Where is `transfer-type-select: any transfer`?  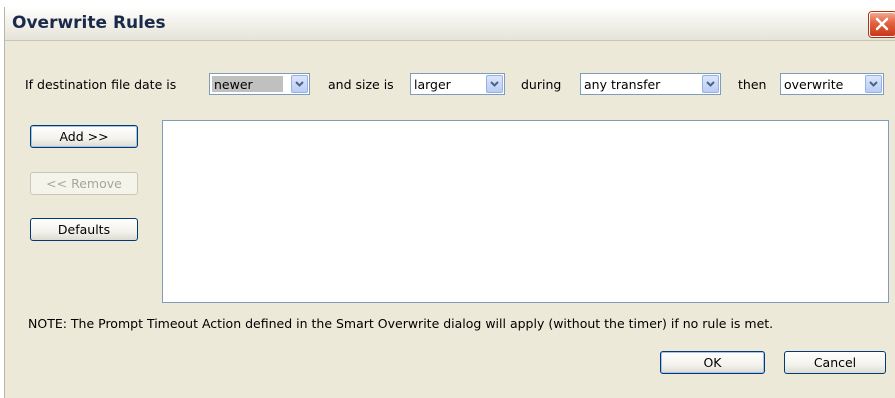 transfer-type-select: any transfer is located at coordinates (650, 84).